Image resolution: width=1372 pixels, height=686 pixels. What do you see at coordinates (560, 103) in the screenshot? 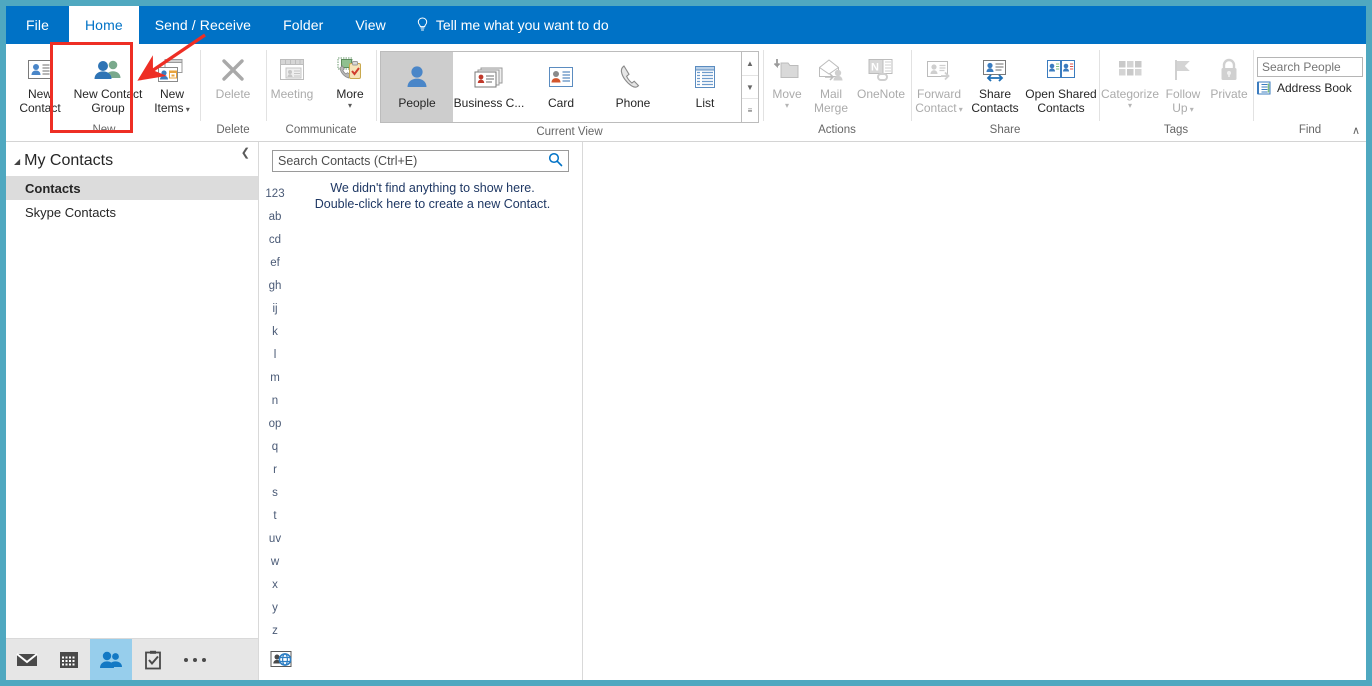
I see `view-card-label: Card` at bounding box center [560, 103].